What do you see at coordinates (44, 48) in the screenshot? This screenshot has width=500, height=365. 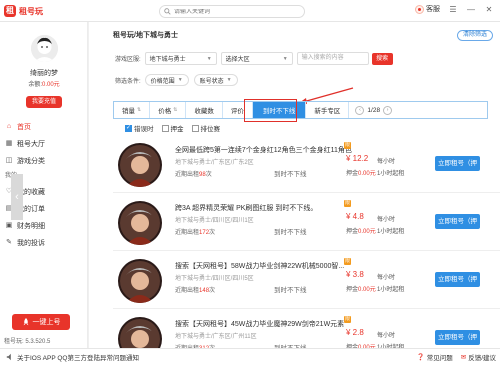 I see `avatar` at bounding box center [44, 48].